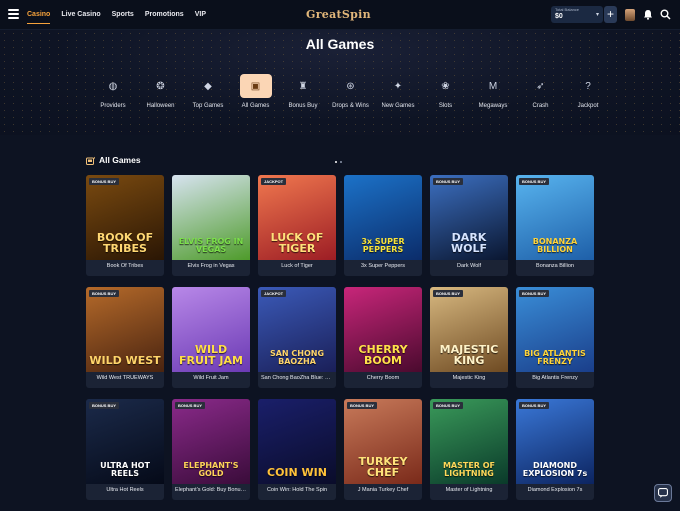 The width and height of the screenshot is (680, 511). I want to click on hamburger-menu-icon, so click(13, 14).